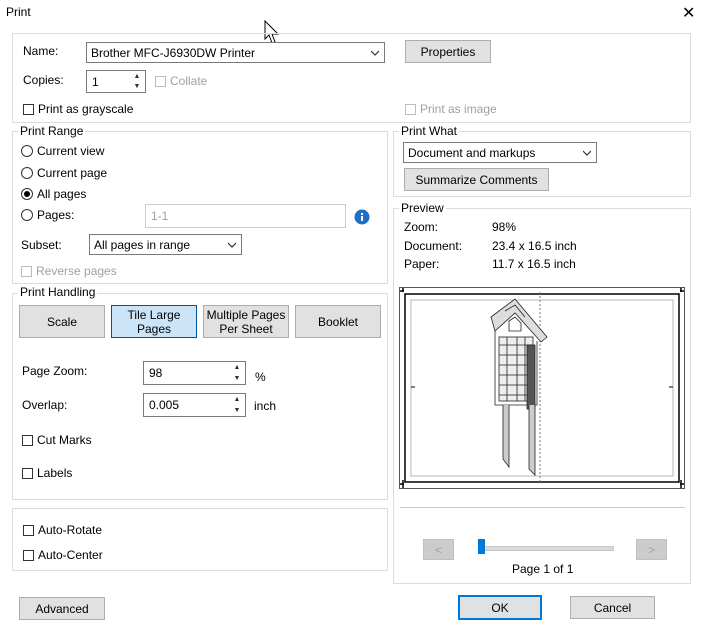 The image size is (705, 632). Describe the element at coordinates (362, 217) in the screenshot. I see `info-icon` at that location.